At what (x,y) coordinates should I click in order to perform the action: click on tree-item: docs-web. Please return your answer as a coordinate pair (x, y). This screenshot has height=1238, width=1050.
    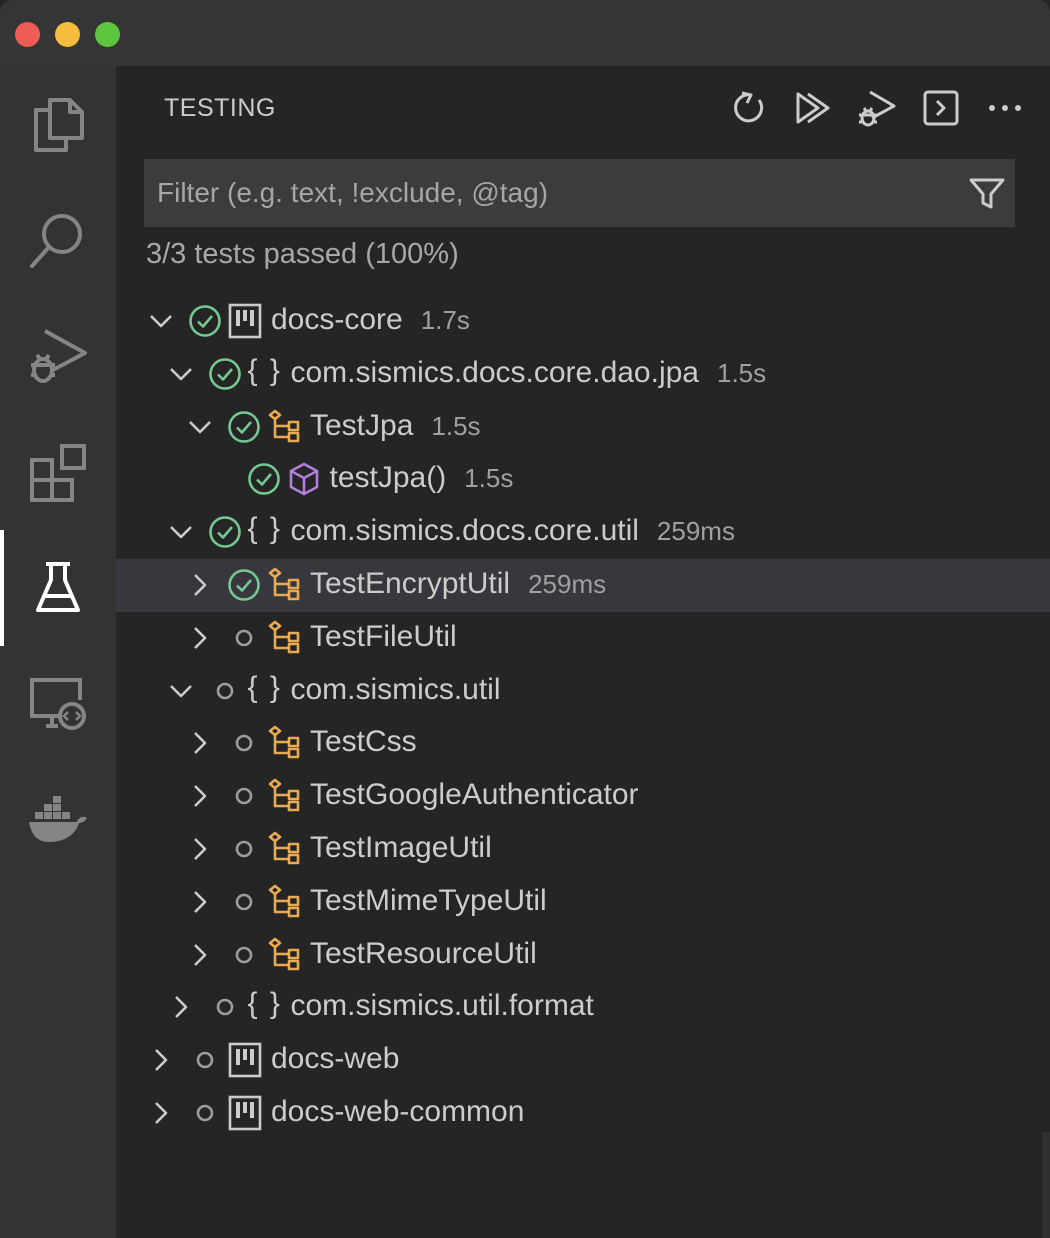
    Looking at the image, I should click on (583, 1060).